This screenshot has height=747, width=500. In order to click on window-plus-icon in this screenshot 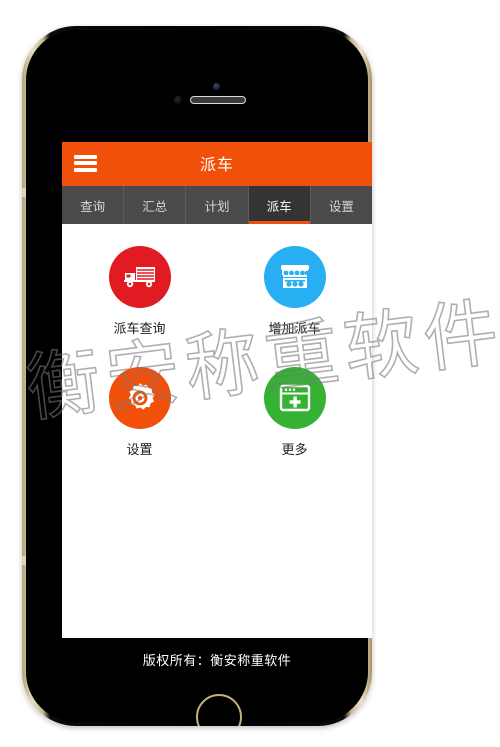, I will do `click(294, 398)`.